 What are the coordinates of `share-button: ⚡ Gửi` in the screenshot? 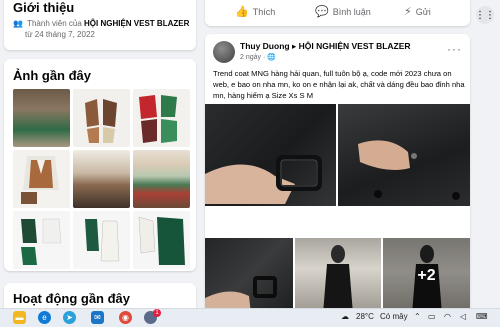 It's located at (417, 11).